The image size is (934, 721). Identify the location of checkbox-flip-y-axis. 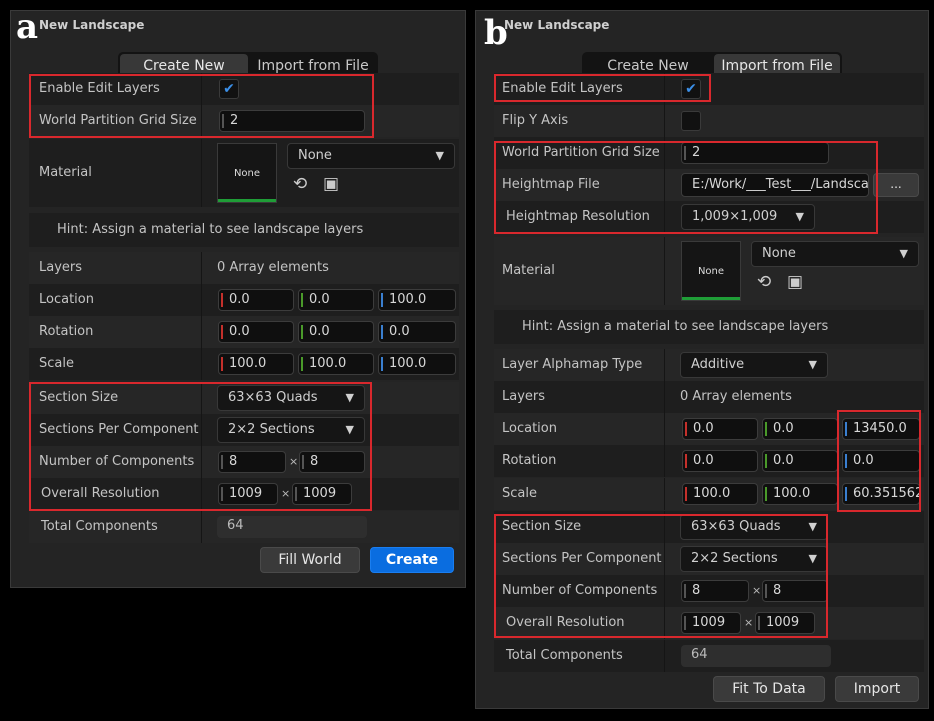
(691, 121).